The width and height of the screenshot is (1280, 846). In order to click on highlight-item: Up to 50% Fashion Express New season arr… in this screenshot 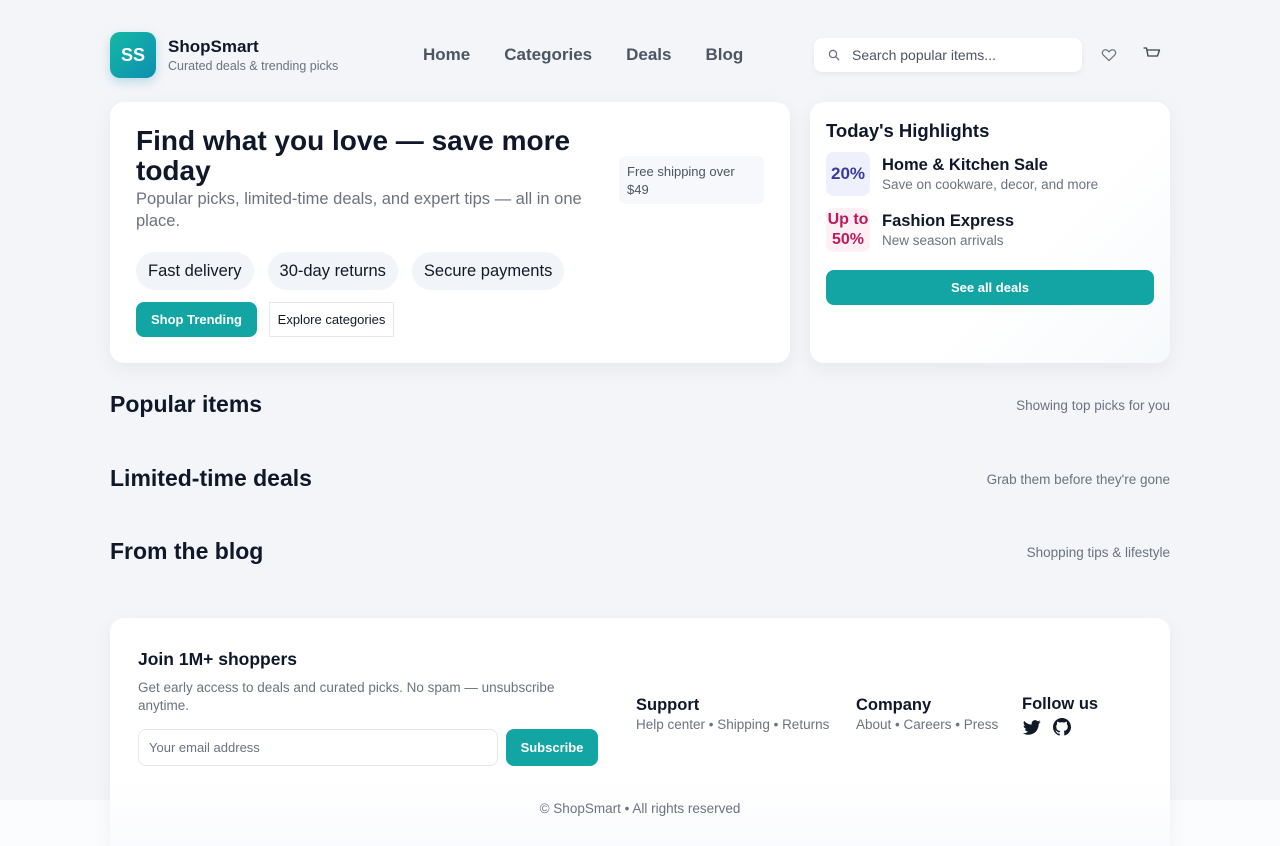, I will do `click(991, 230)`.